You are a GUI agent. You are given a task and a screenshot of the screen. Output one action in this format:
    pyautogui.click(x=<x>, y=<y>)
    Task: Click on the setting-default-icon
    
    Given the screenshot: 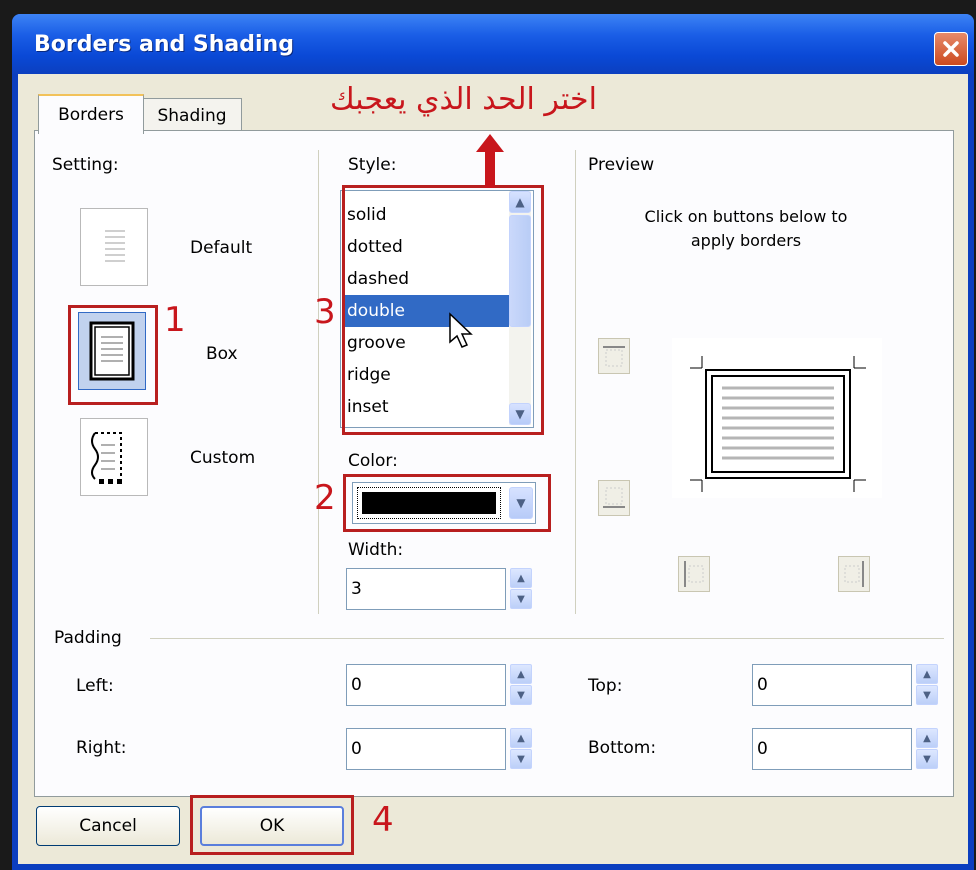 What is the action you would take?
    pyautogui.click(x=114, y=247)
    